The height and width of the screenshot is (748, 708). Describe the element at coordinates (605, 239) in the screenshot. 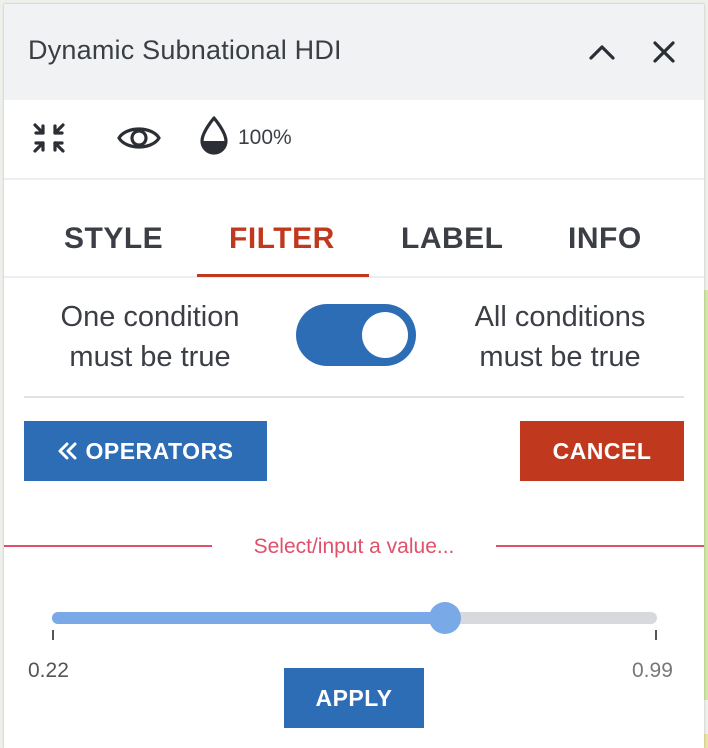

I see `tab-info: INFO` at that location.